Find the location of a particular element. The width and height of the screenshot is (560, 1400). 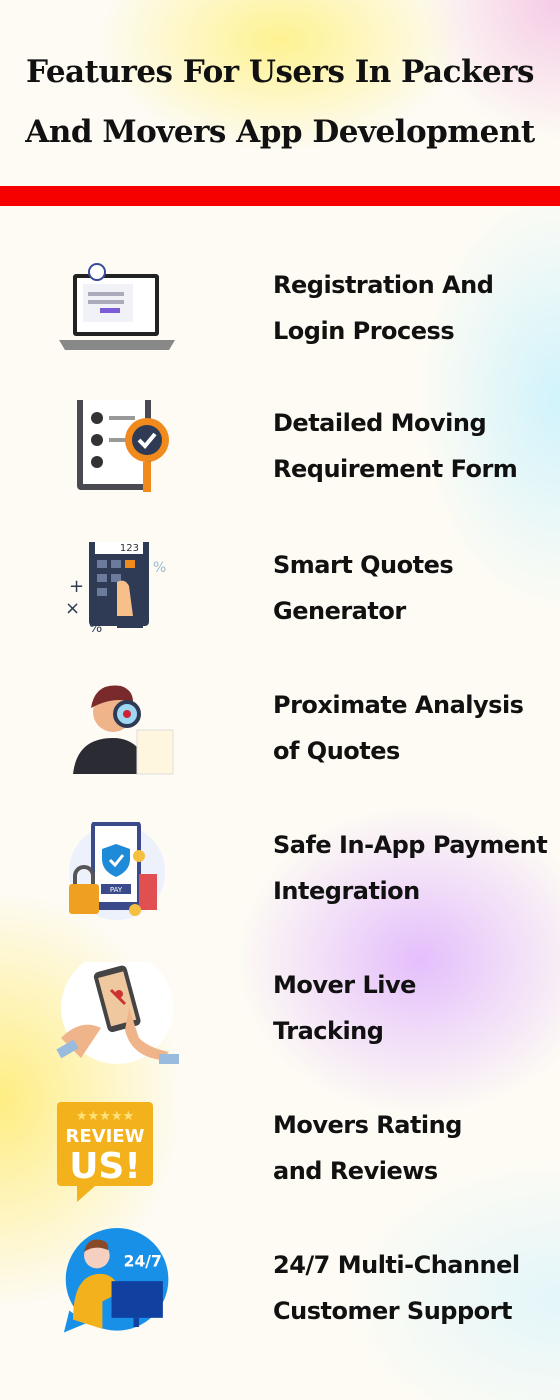

feature-title-line1: Mover Live is located at coordinates (344, 985).